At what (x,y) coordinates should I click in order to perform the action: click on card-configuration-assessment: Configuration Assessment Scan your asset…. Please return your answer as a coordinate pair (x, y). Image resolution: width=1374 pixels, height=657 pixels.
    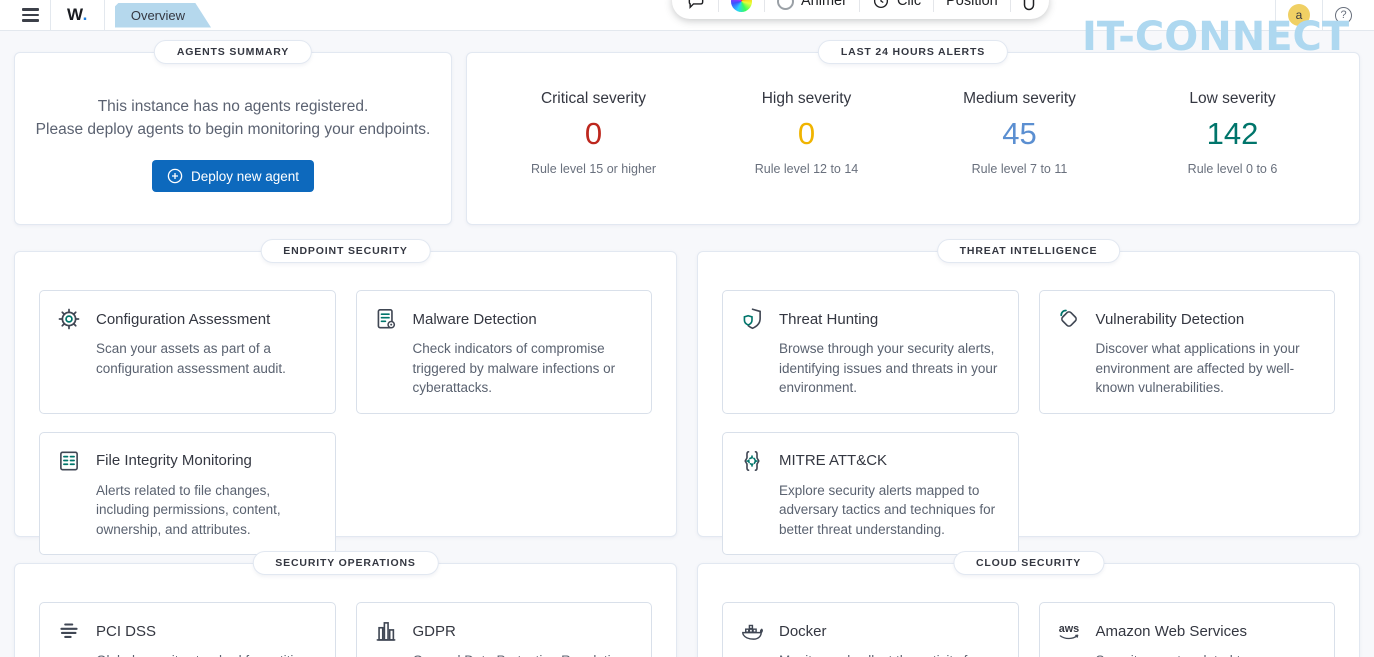
    Looking at the image, I should click on (187, 352).